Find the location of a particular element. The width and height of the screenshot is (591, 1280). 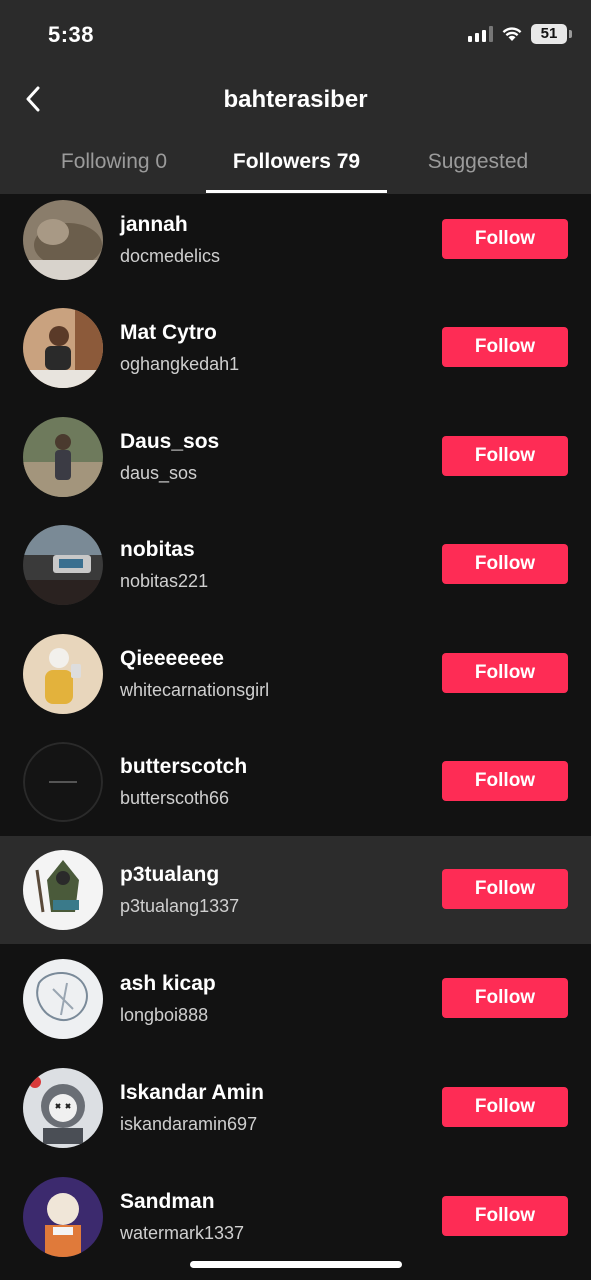

tab-followers: Followers 79 is located at coordinates (296, 167).